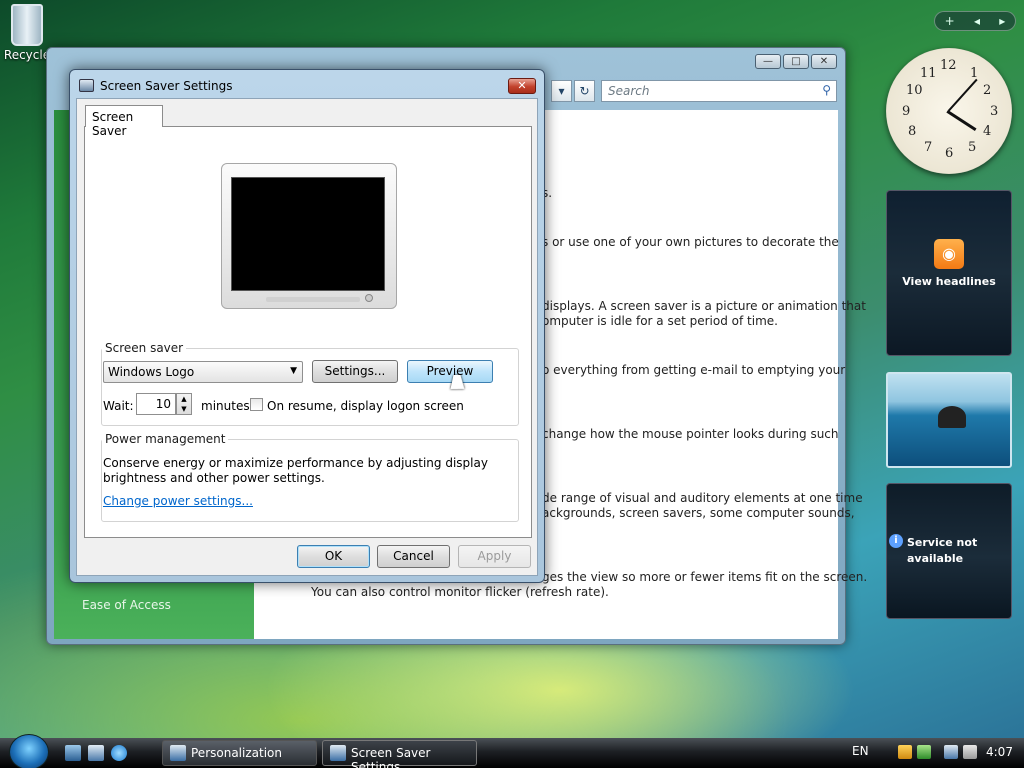 This screenshot has height=768, width=1024. Describe the element at coordinates (494, 556) in the screenshot. I see `apply-button: Apply` at that location.